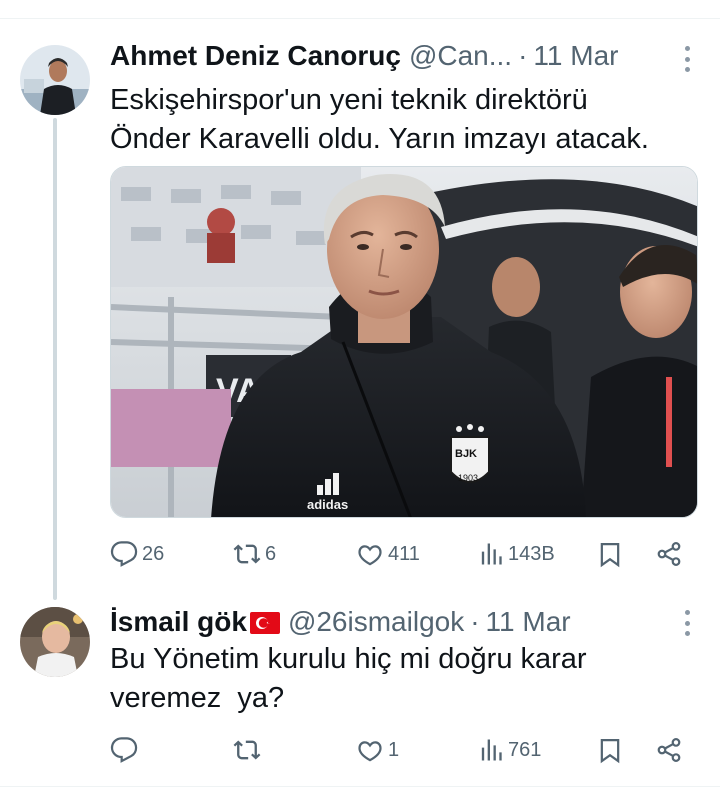 The width and height of the screenshot is (720, 788). I want to click on display-name: Ahmet Deniz Canoruç, so click(255, 56).